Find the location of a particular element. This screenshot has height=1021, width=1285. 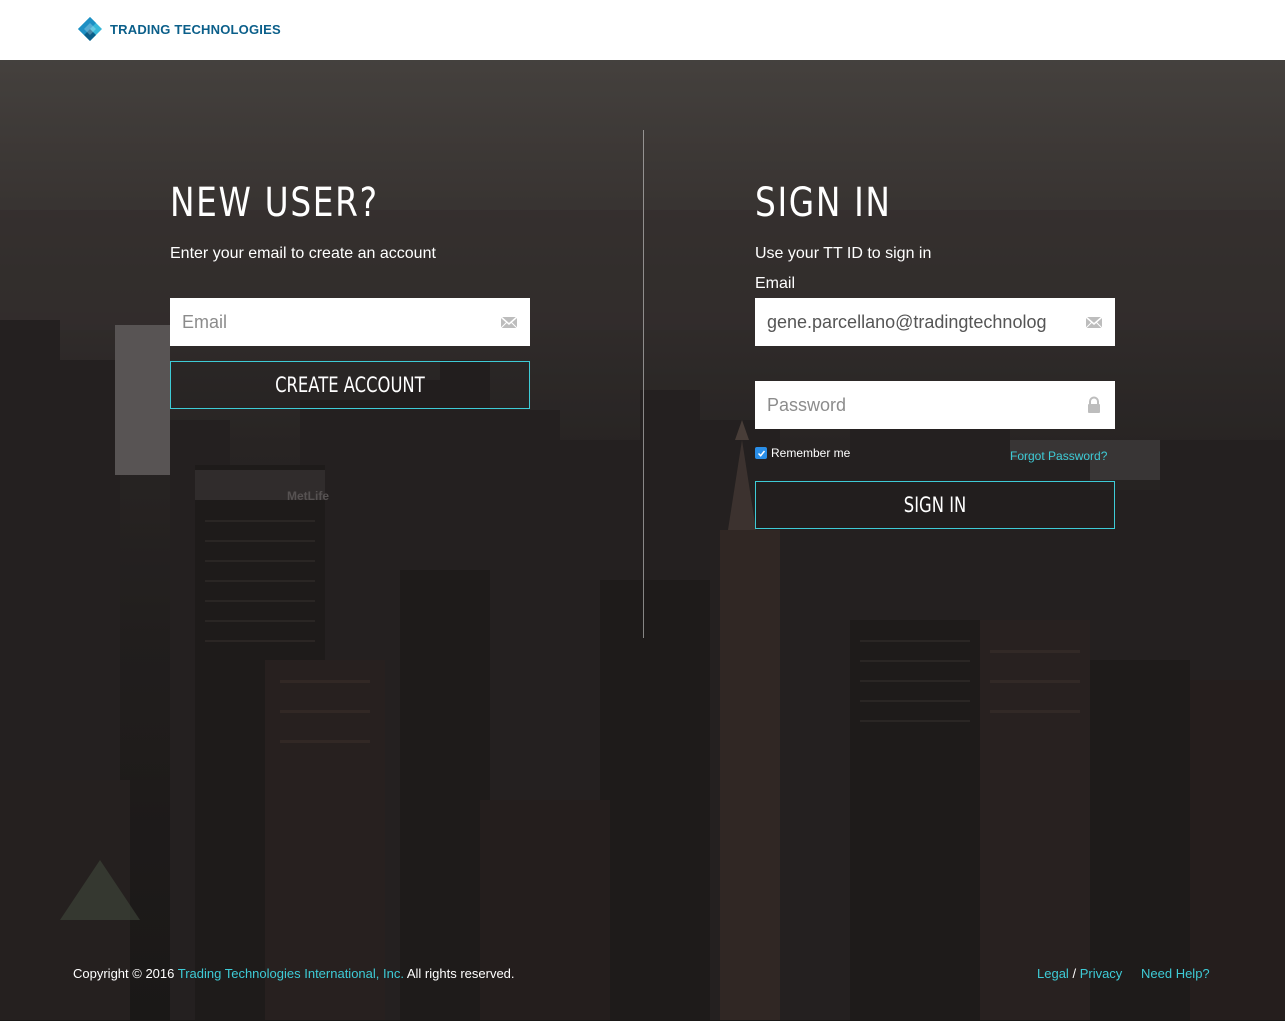

create-account-button: CREATE ACCOUNT is located at coordinates (350, 385).